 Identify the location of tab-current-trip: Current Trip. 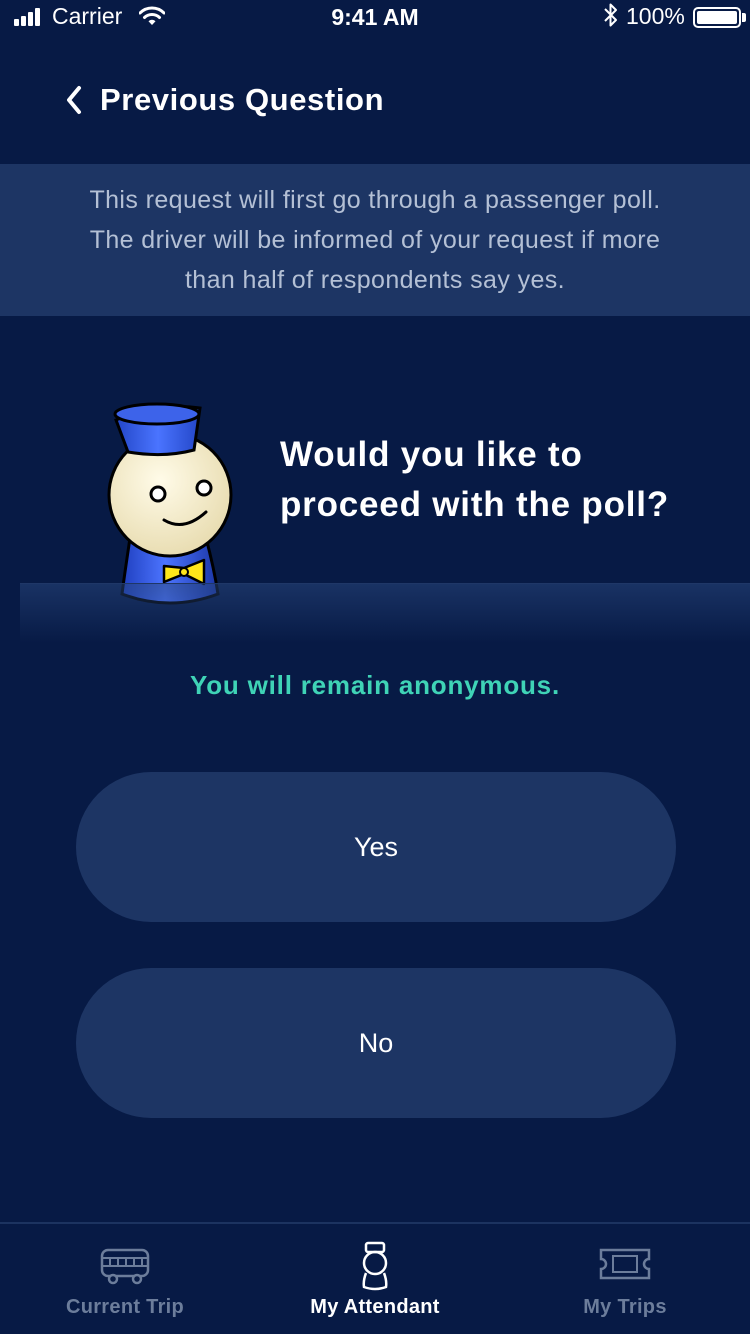
(125, 1279).